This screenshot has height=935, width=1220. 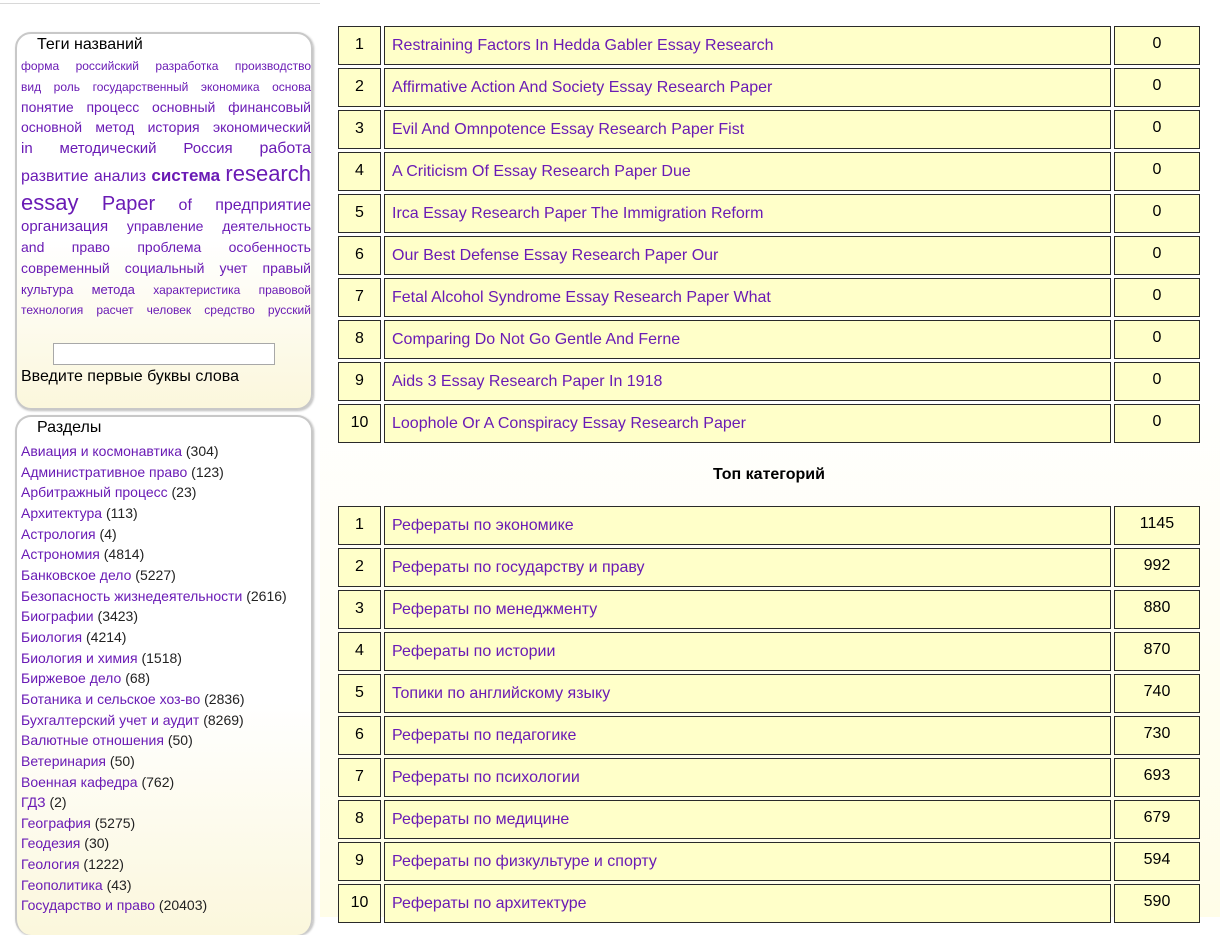 What do you see at coordinates (52, 310) in the screenshot?
I see `tag-link: технология` at bounding box center [52, 310].